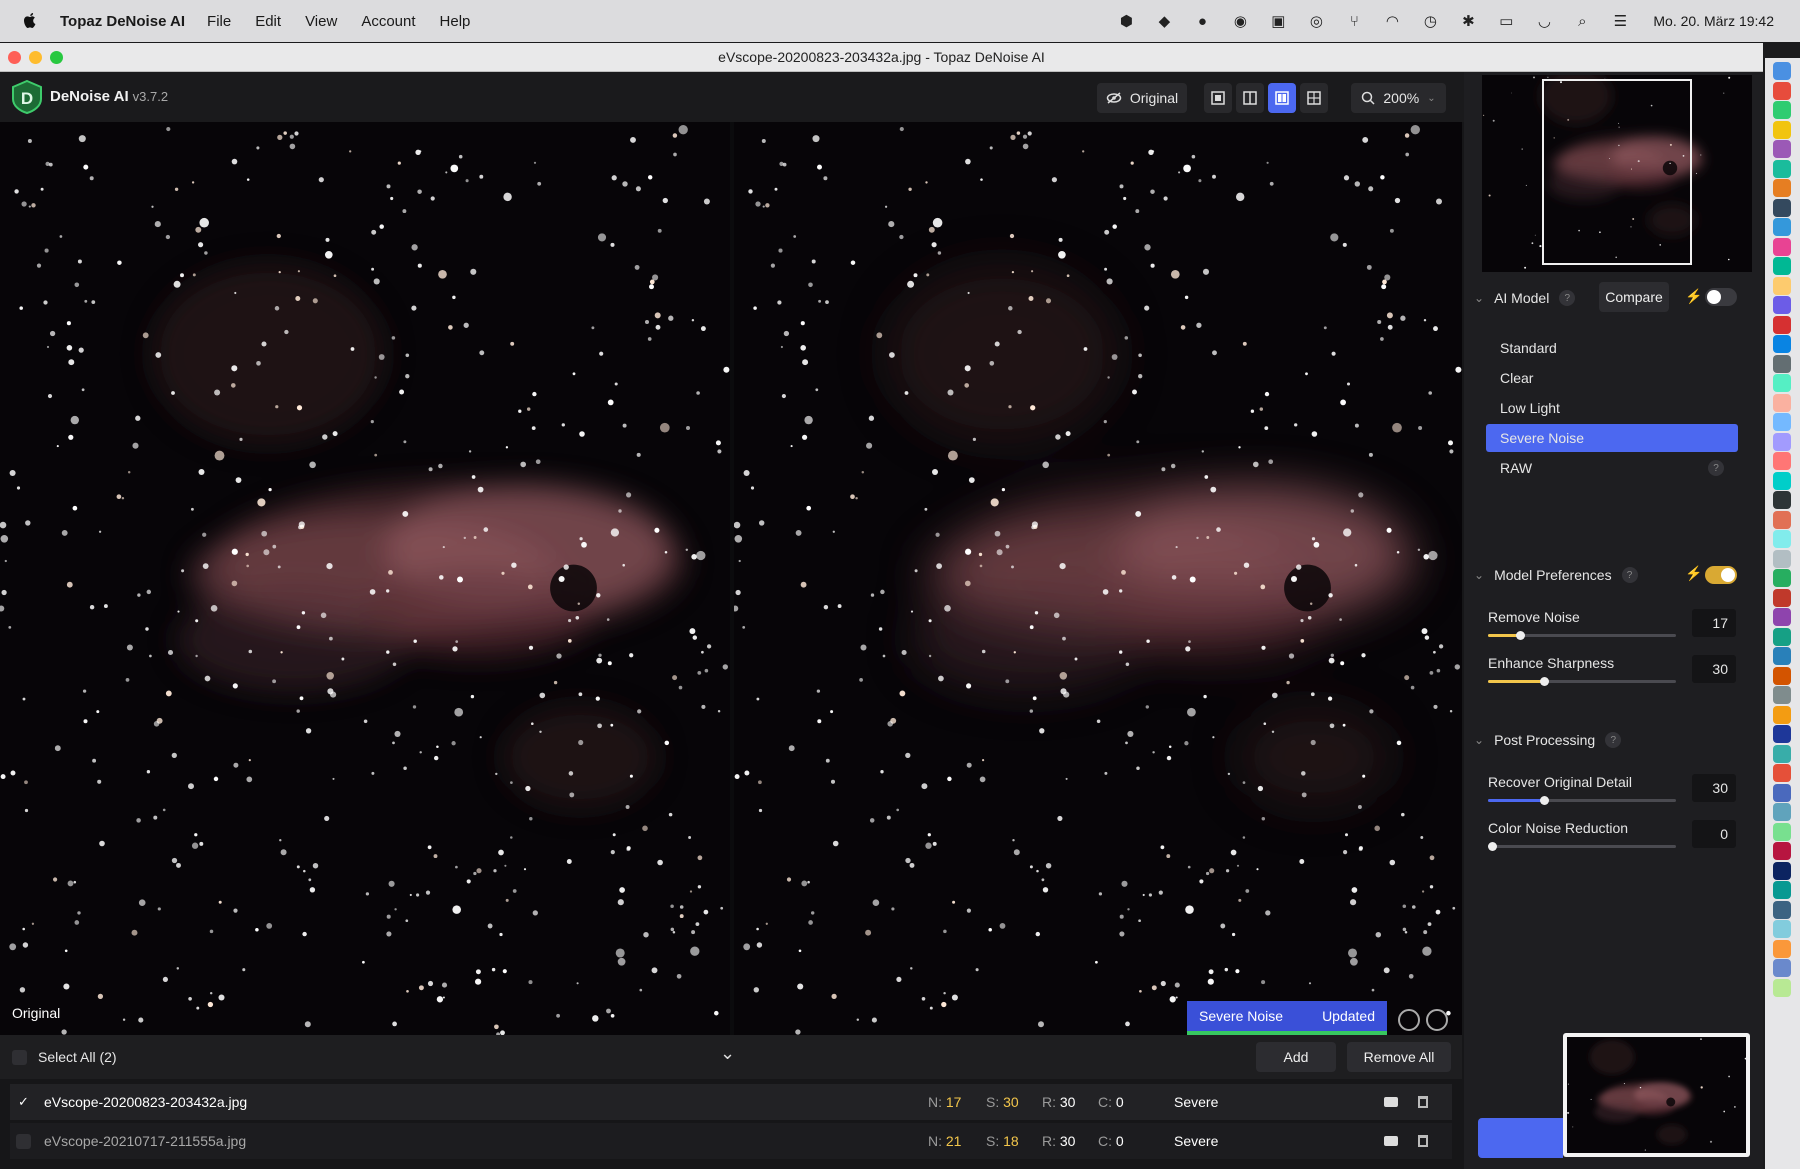 The image size is (1800, 1169). What do you see at coordinates (1218, 98) in the screenshot?
I see `single-view-button` at bounding box center [1218, 98].